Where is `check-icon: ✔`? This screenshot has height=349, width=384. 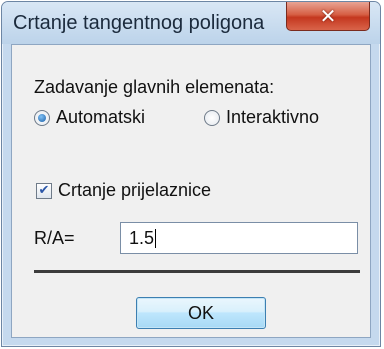
check-icon: ✔ is located at coordinates (44, 190).